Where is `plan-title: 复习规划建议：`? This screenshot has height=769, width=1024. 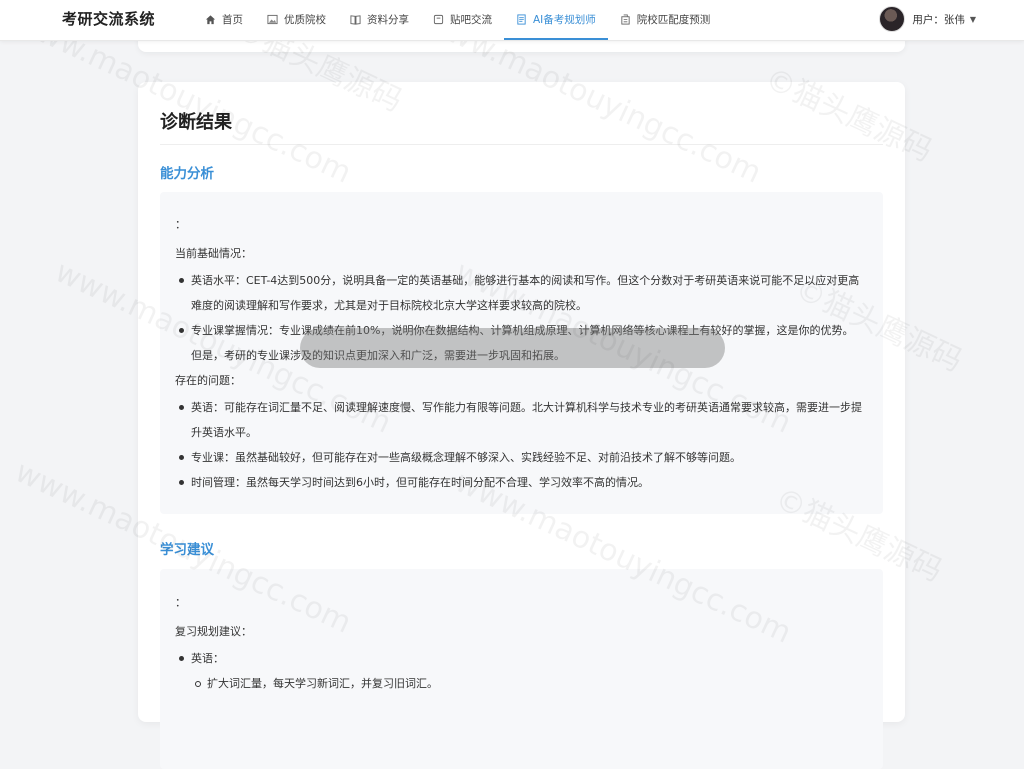 plan-title: 复习规划建议： is located at coordinates (213, 631).